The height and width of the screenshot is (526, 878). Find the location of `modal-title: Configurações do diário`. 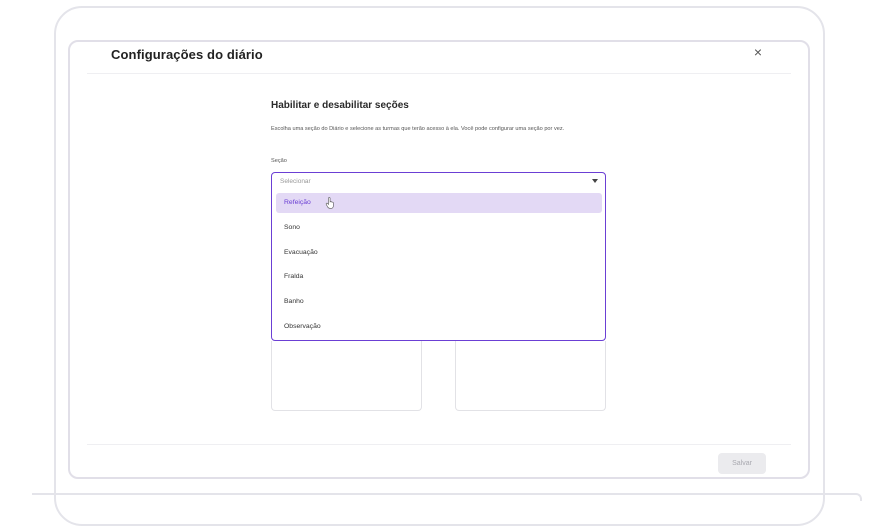

modal-title: Configurações do diário is located at coordinates (187, 54).